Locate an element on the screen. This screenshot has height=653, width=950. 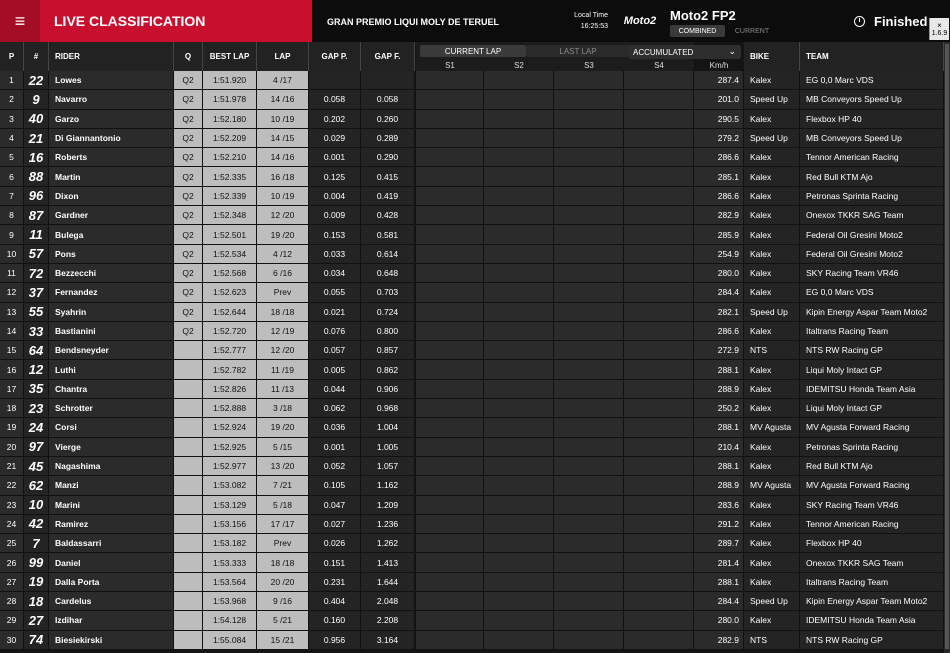
cell-gap-p: 0.044 is located at coordinates (335, 389).